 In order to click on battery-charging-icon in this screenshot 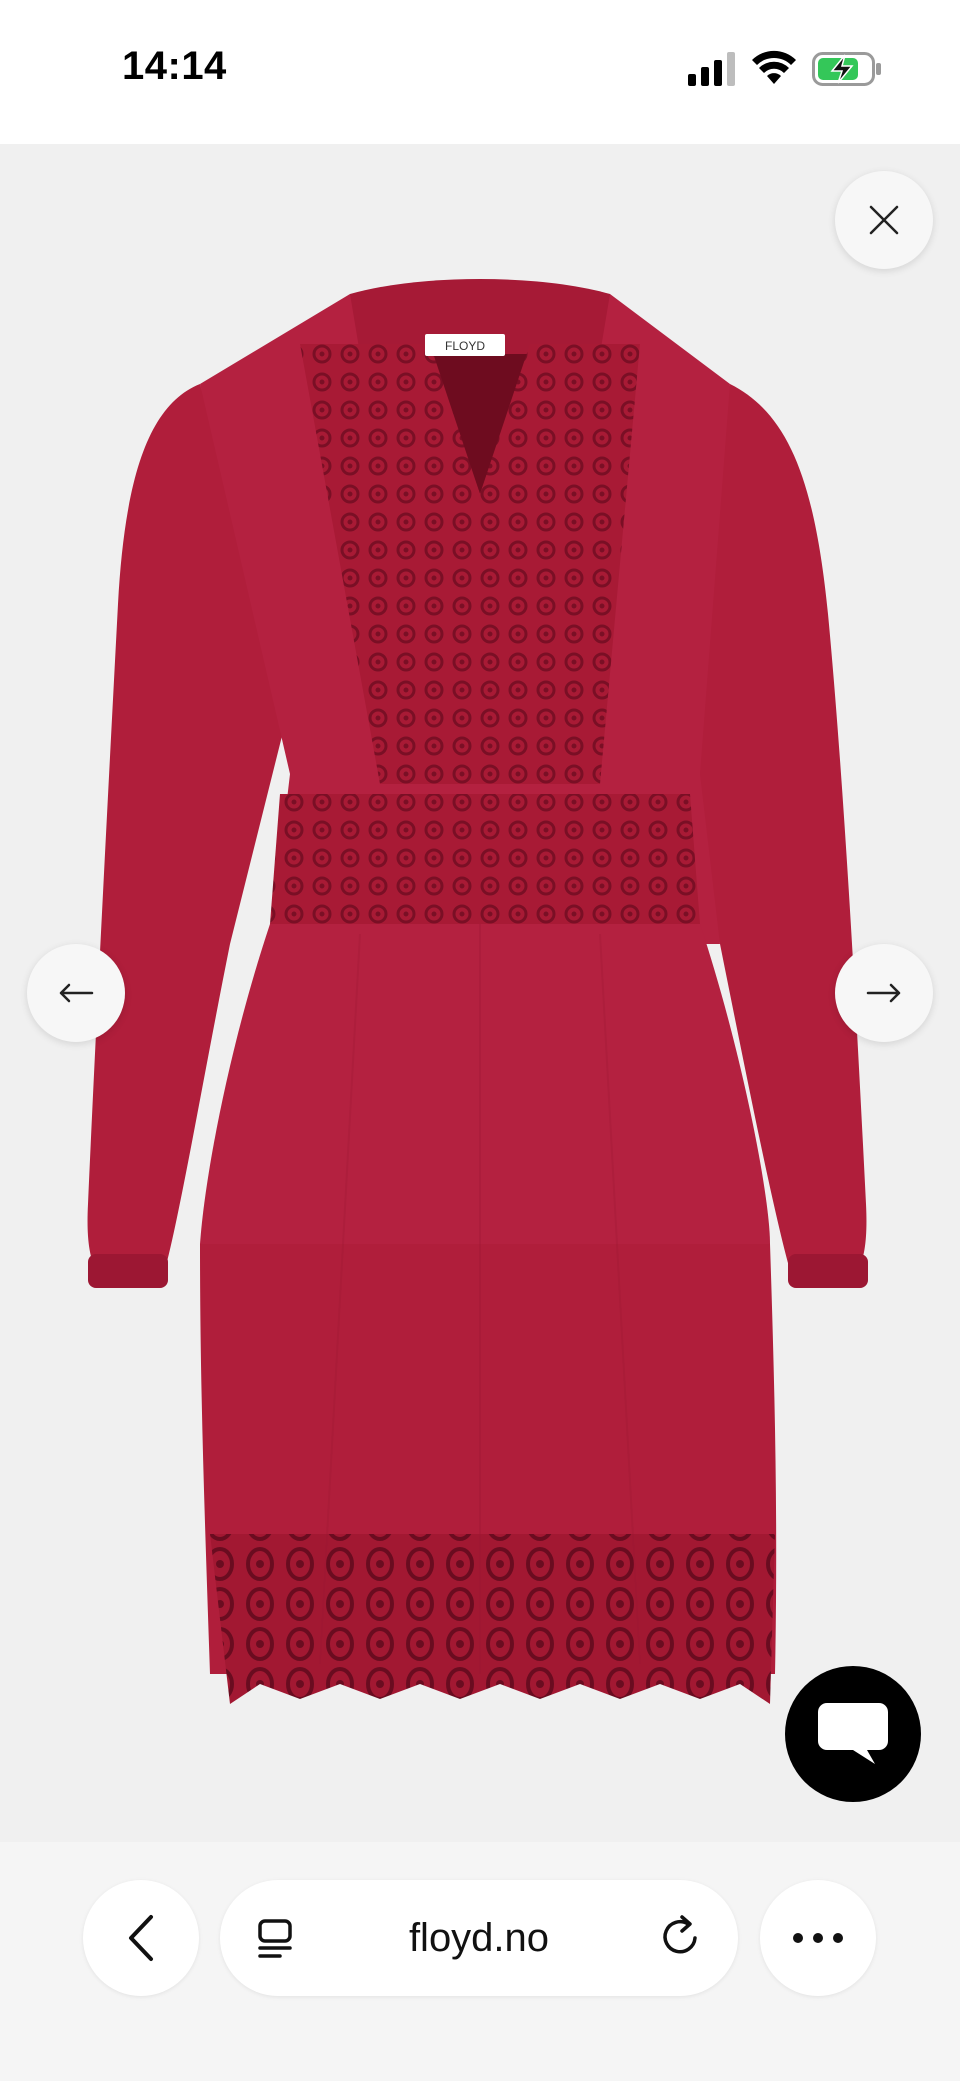, I will do `click(846, 69)`.